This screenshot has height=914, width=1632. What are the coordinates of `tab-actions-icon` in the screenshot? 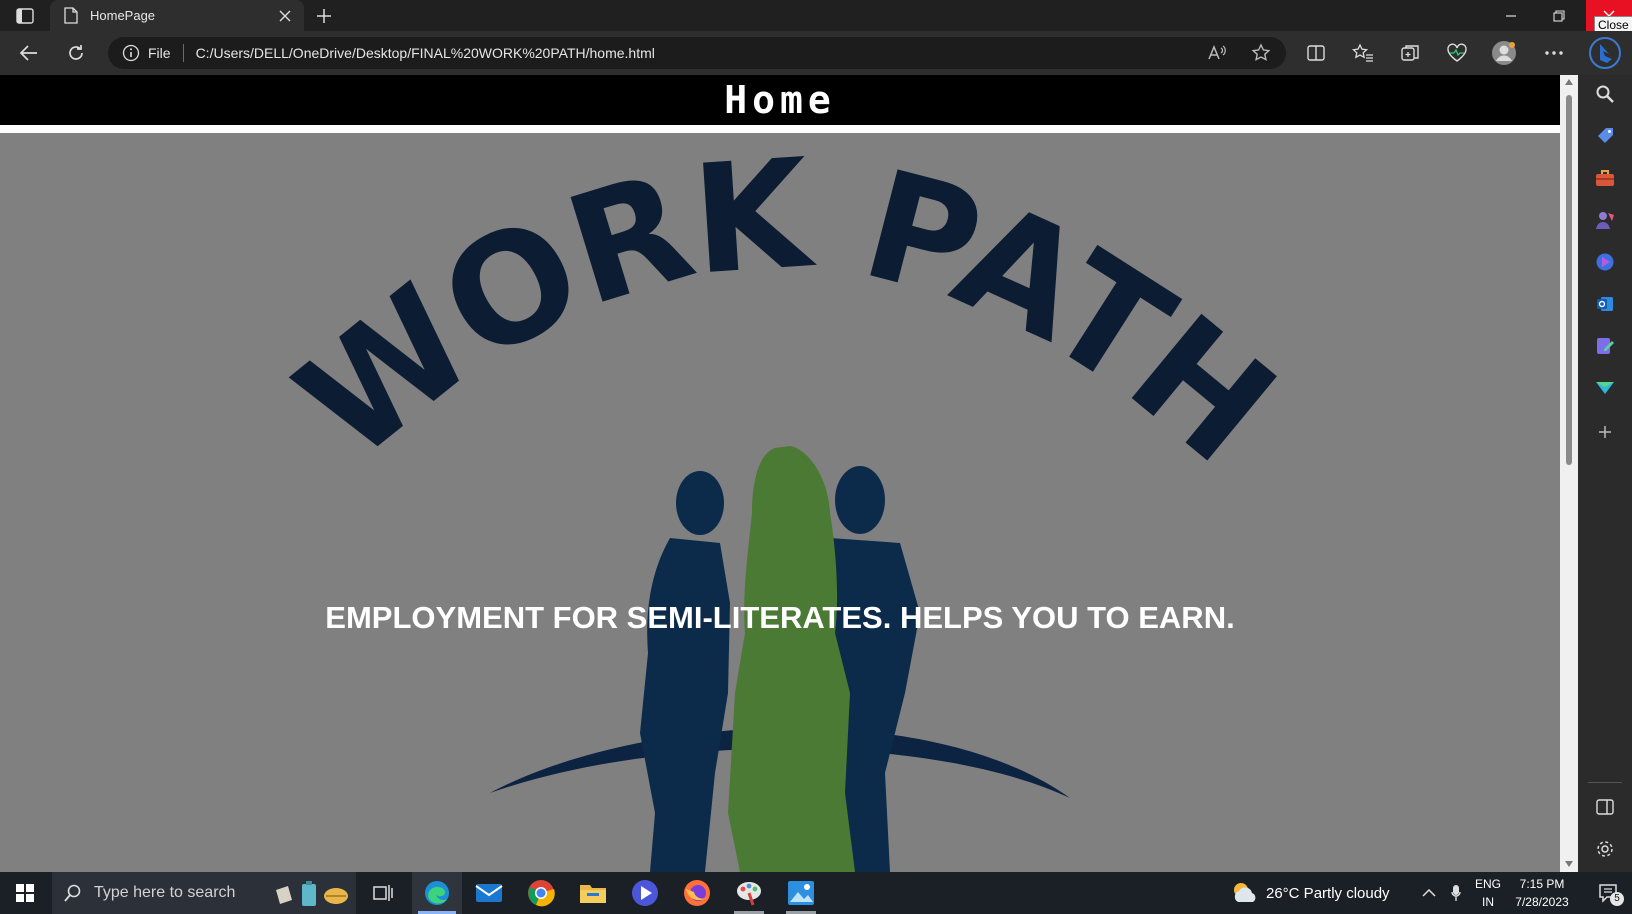 It's located at (25, 16).